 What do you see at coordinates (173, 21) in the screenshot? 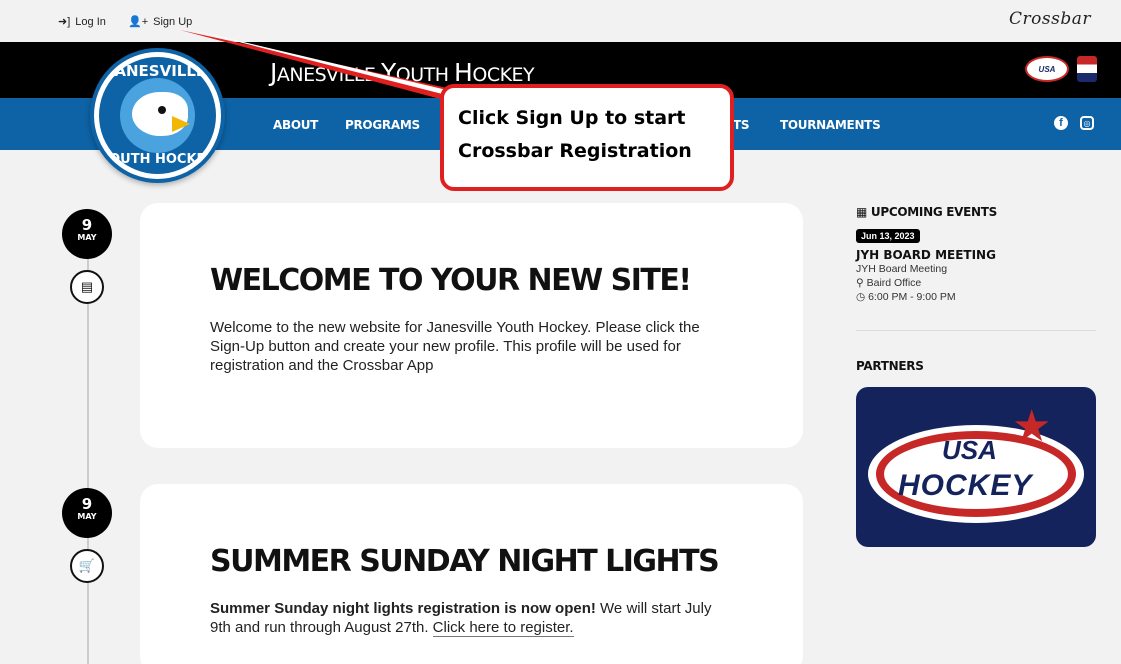
I see `signup-label: Sign Up` at bounding box center [173, 21].